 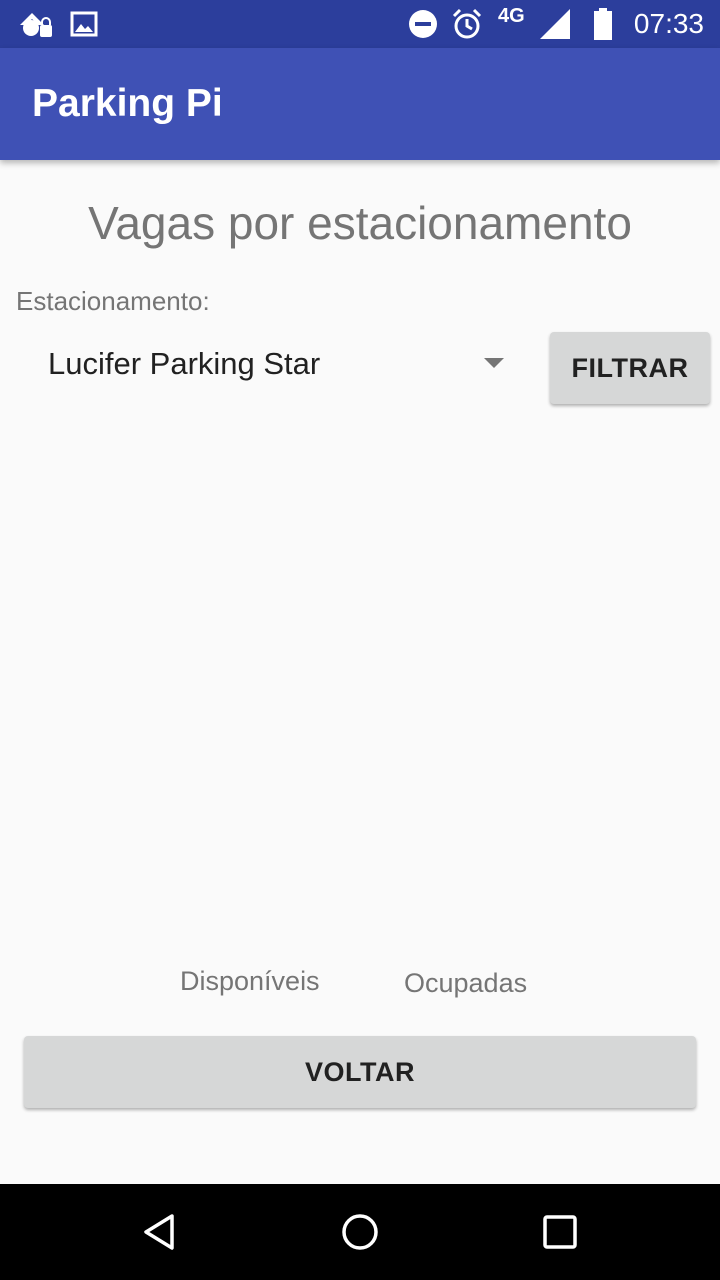 I want to click on status-bar: 4G 07:33, so click(x=360, y=24).